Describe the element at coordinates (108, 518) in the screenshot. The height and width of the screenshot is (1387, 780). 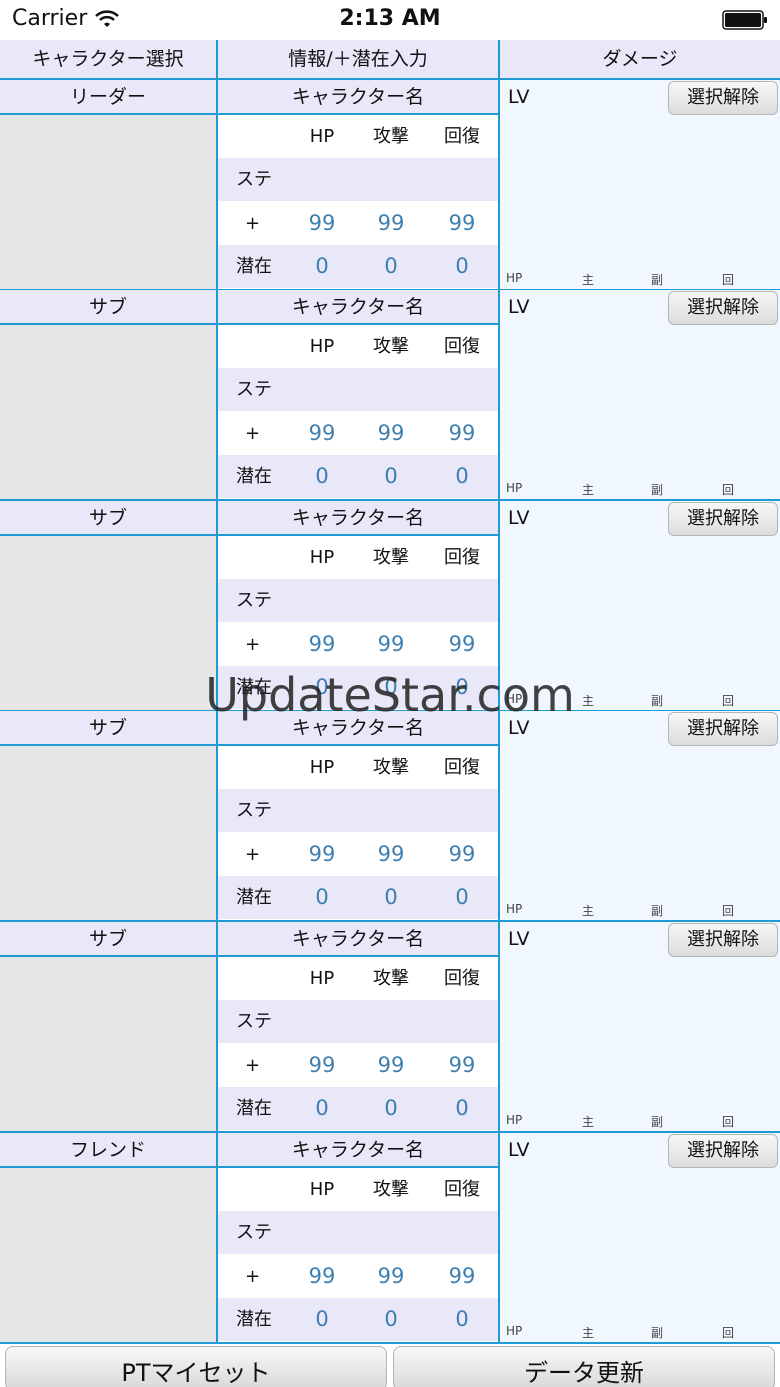
I see `slot-label: サブ` at that location.